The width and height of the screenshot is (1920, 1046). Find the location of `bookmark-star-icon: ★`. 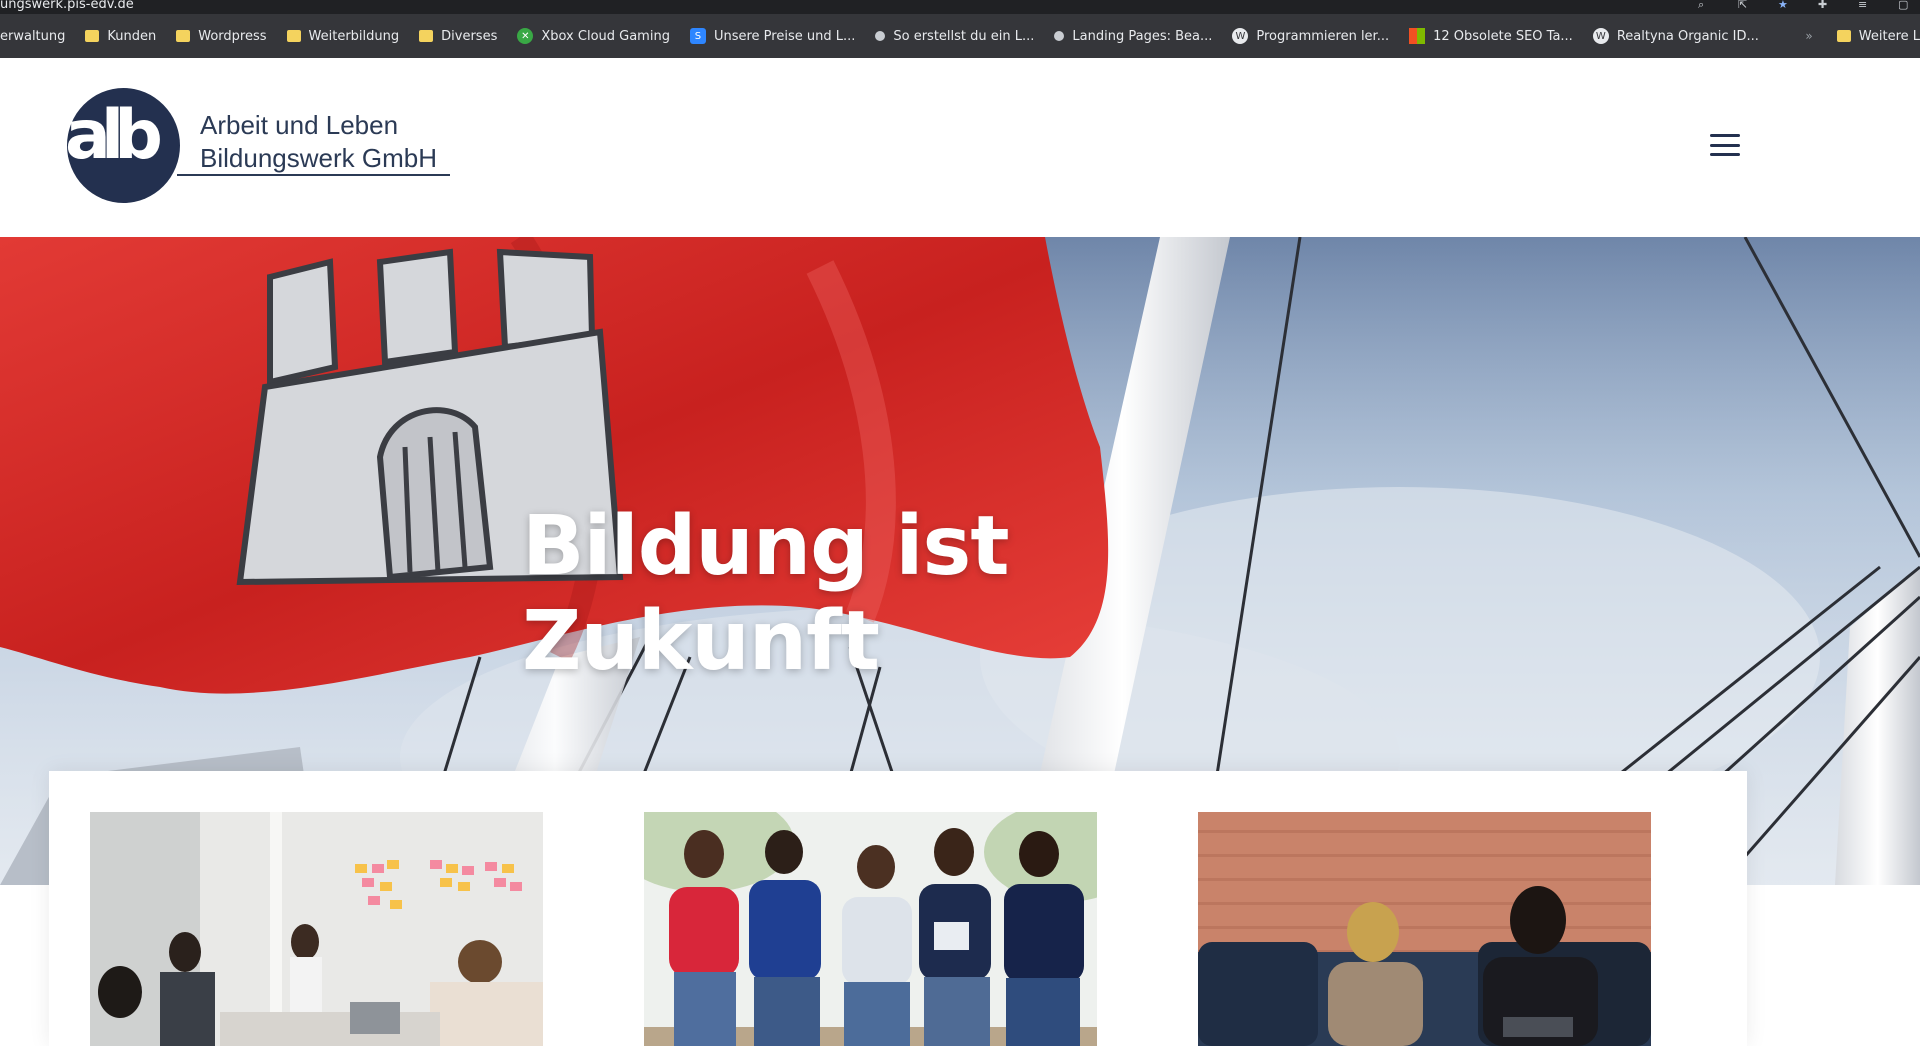

bookmark-star-icon: ★ is located at coordinates (1784, 5).